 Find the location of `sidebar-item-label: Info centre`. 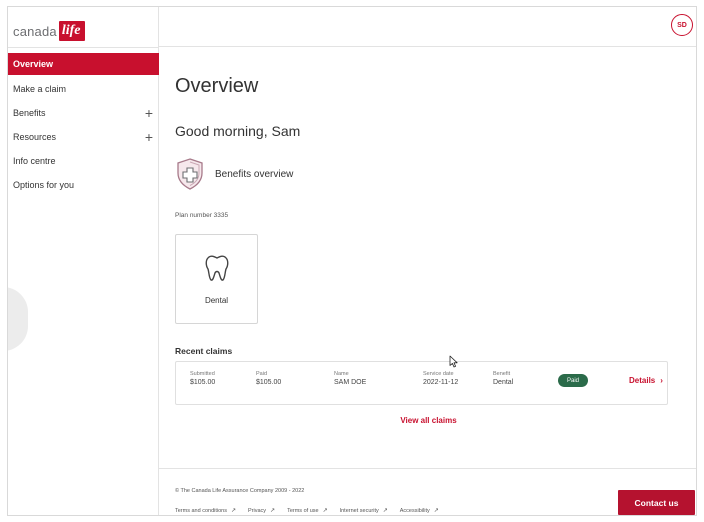

sidebar-item-label: Info centre is located at coordinates (34, 161).